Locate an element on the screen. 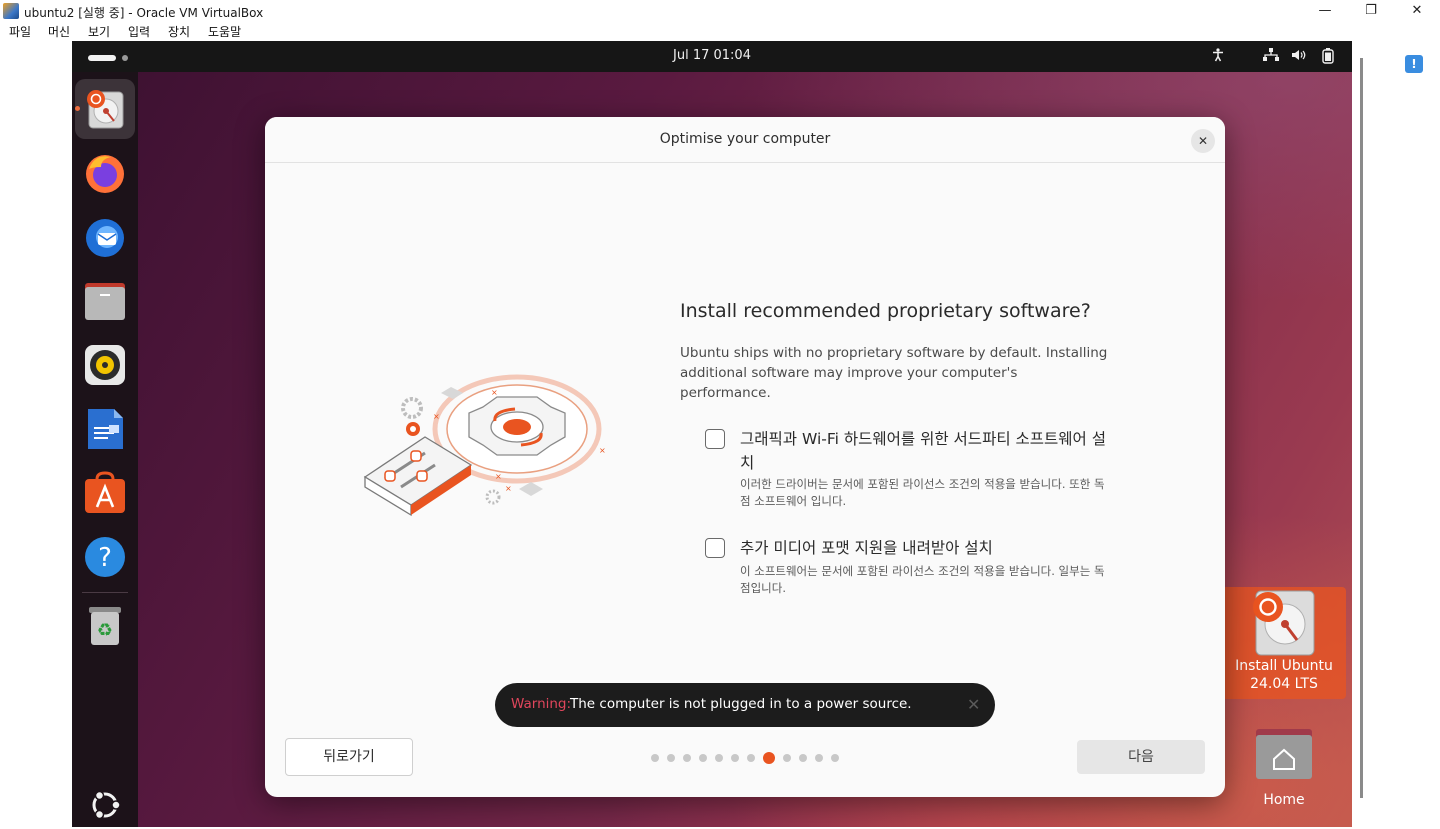 Image resolution: width=1440 pixels, height=829 pixels. maximize-button: ❐ is located at coordinates (1371, 11).